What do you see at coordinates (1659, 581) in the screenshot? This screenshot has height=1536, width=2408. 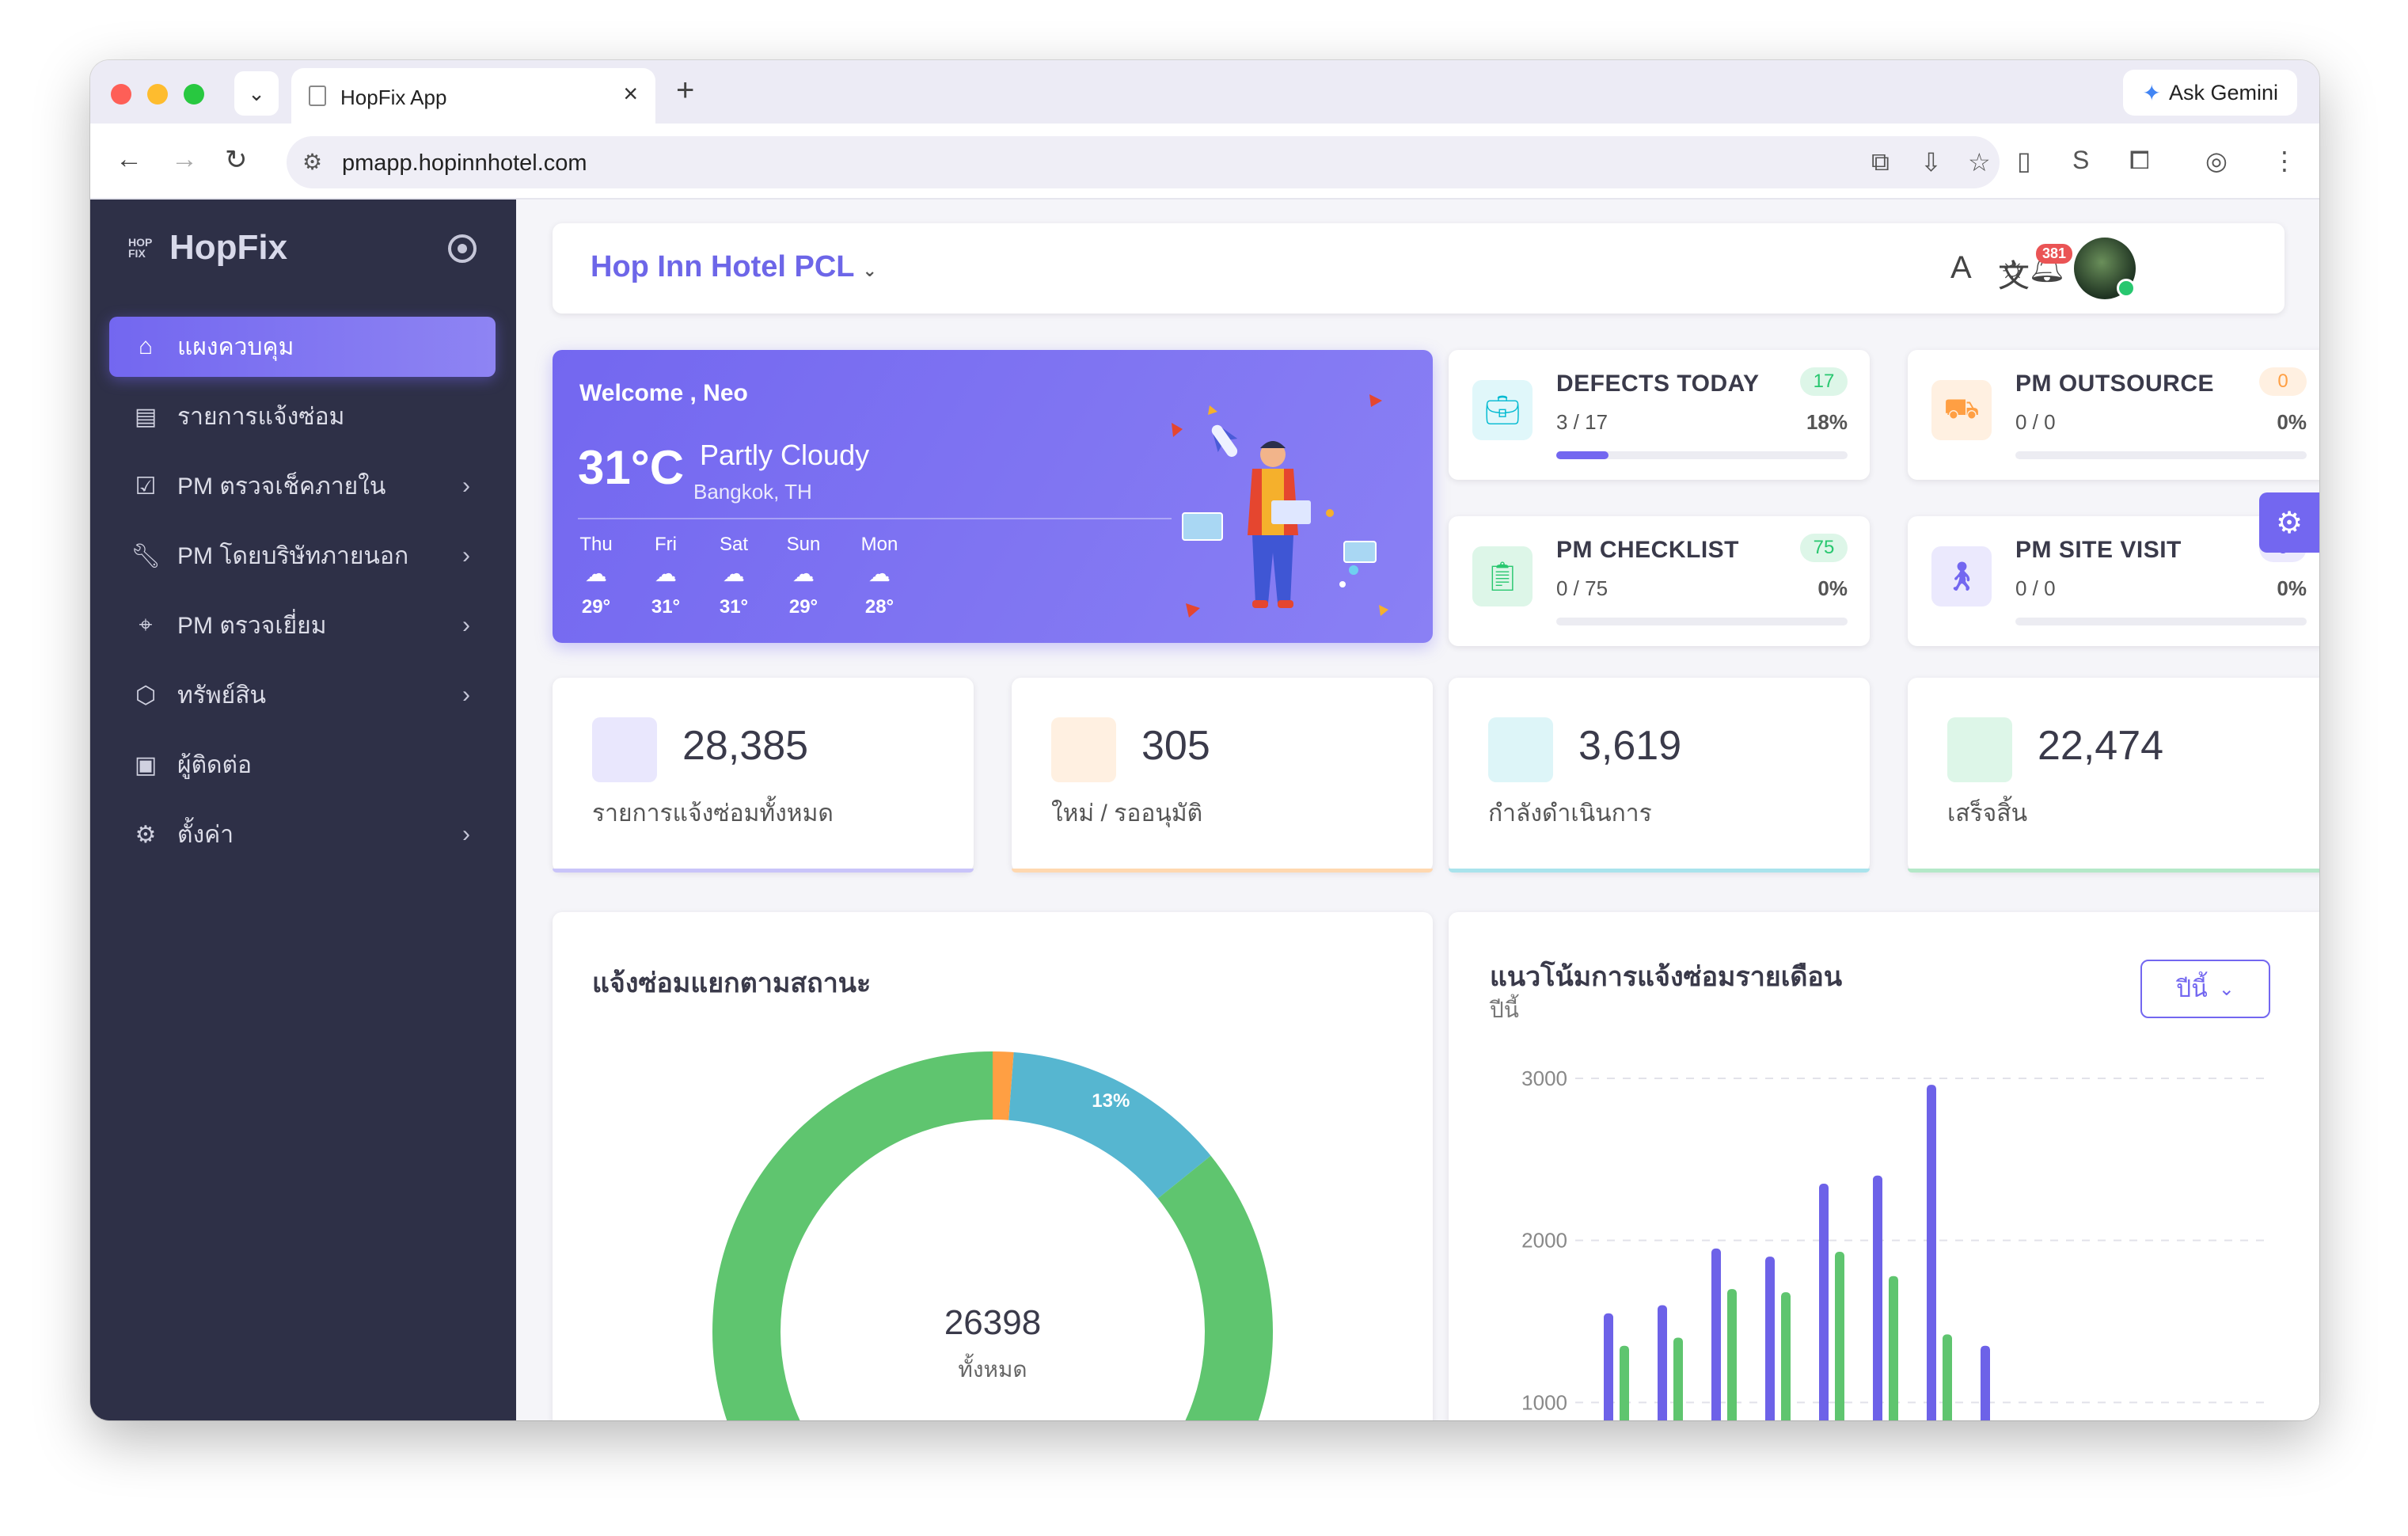 I see `pm-checklist-card: 📋︎ PM CHECKLIST 75 0 / 75 0%` at bounding box center [1659, 581].